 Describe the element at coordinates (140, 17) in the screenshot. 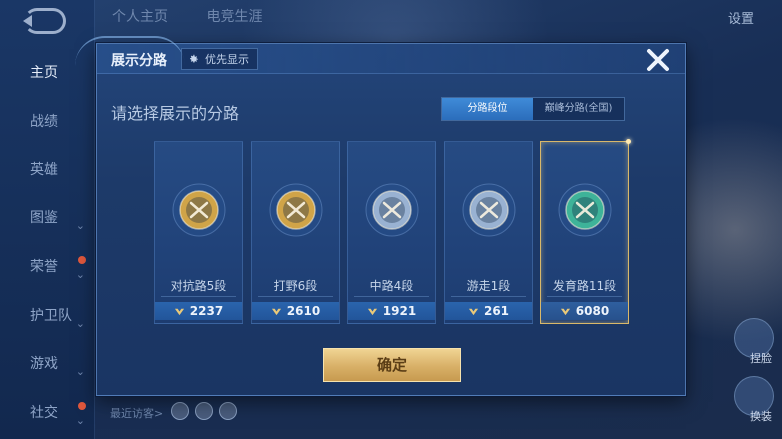

I see `tab-profile: 个人主页` at that location.